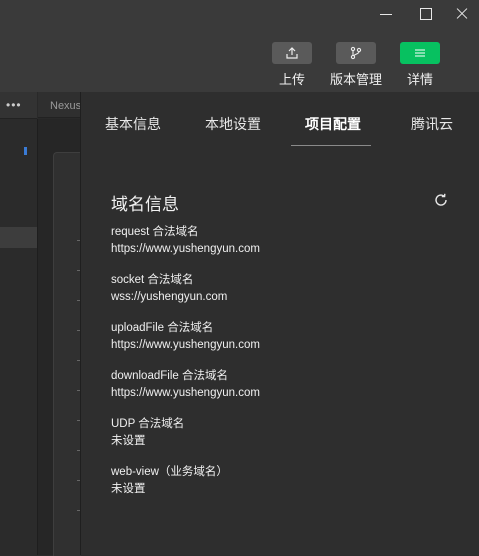  What do you see at coordinates (333, 124) in the screenshot?
I see `tab-project-config: 项目配置` at bounding box center [333, 124].